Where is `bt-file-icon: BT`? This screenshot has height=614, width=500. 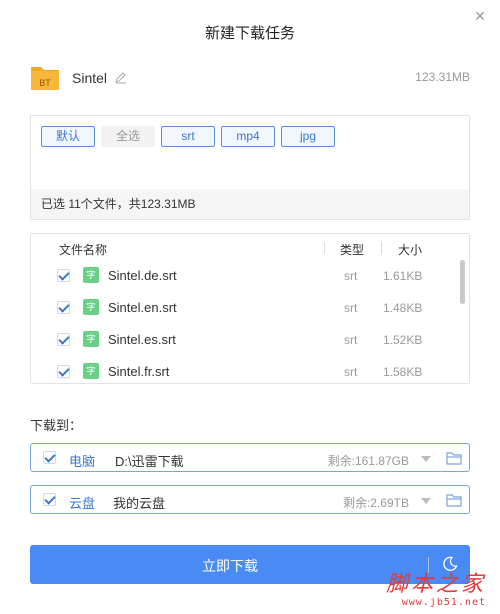 bt-file-icon: BT is located at coordinates (45, 78).